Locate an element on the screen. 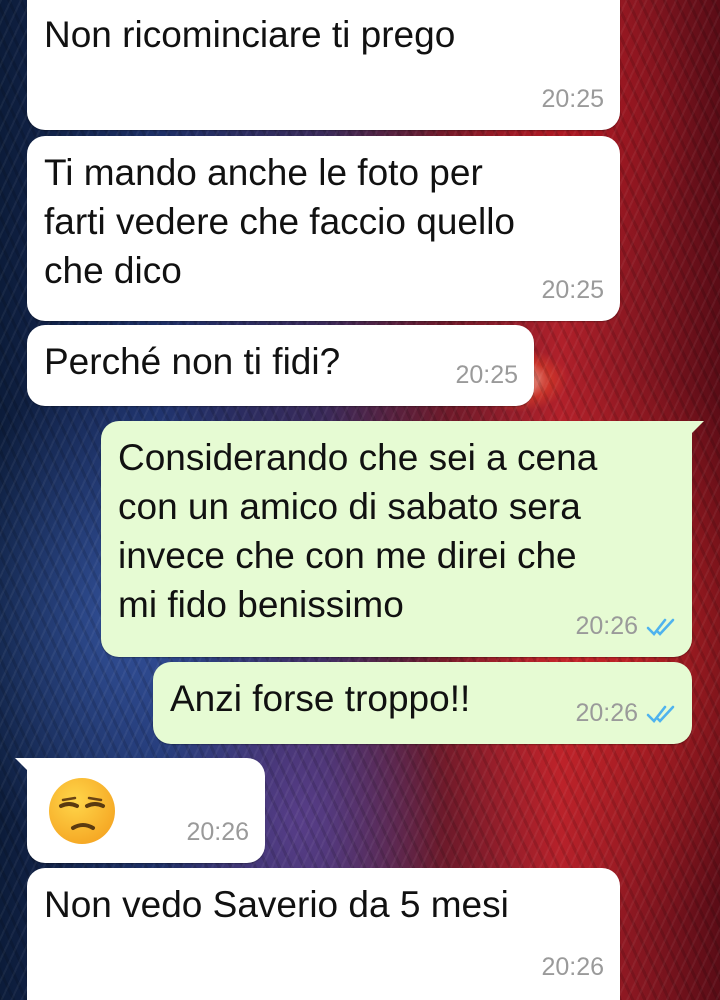 This screenshot has height=1000, width=720. message-bubble-incoming: 20:26 is located at coordinates (140, 810).